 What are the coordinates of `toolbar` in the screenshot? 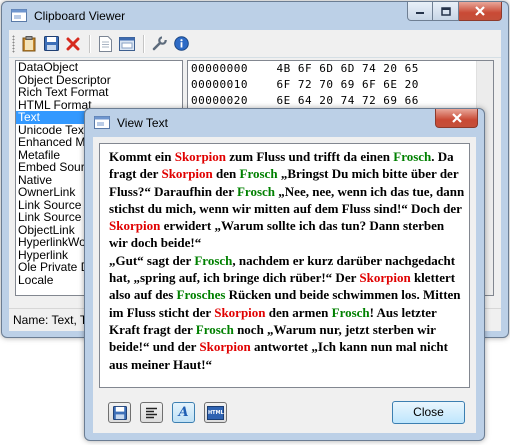 It's located at (255, 44).